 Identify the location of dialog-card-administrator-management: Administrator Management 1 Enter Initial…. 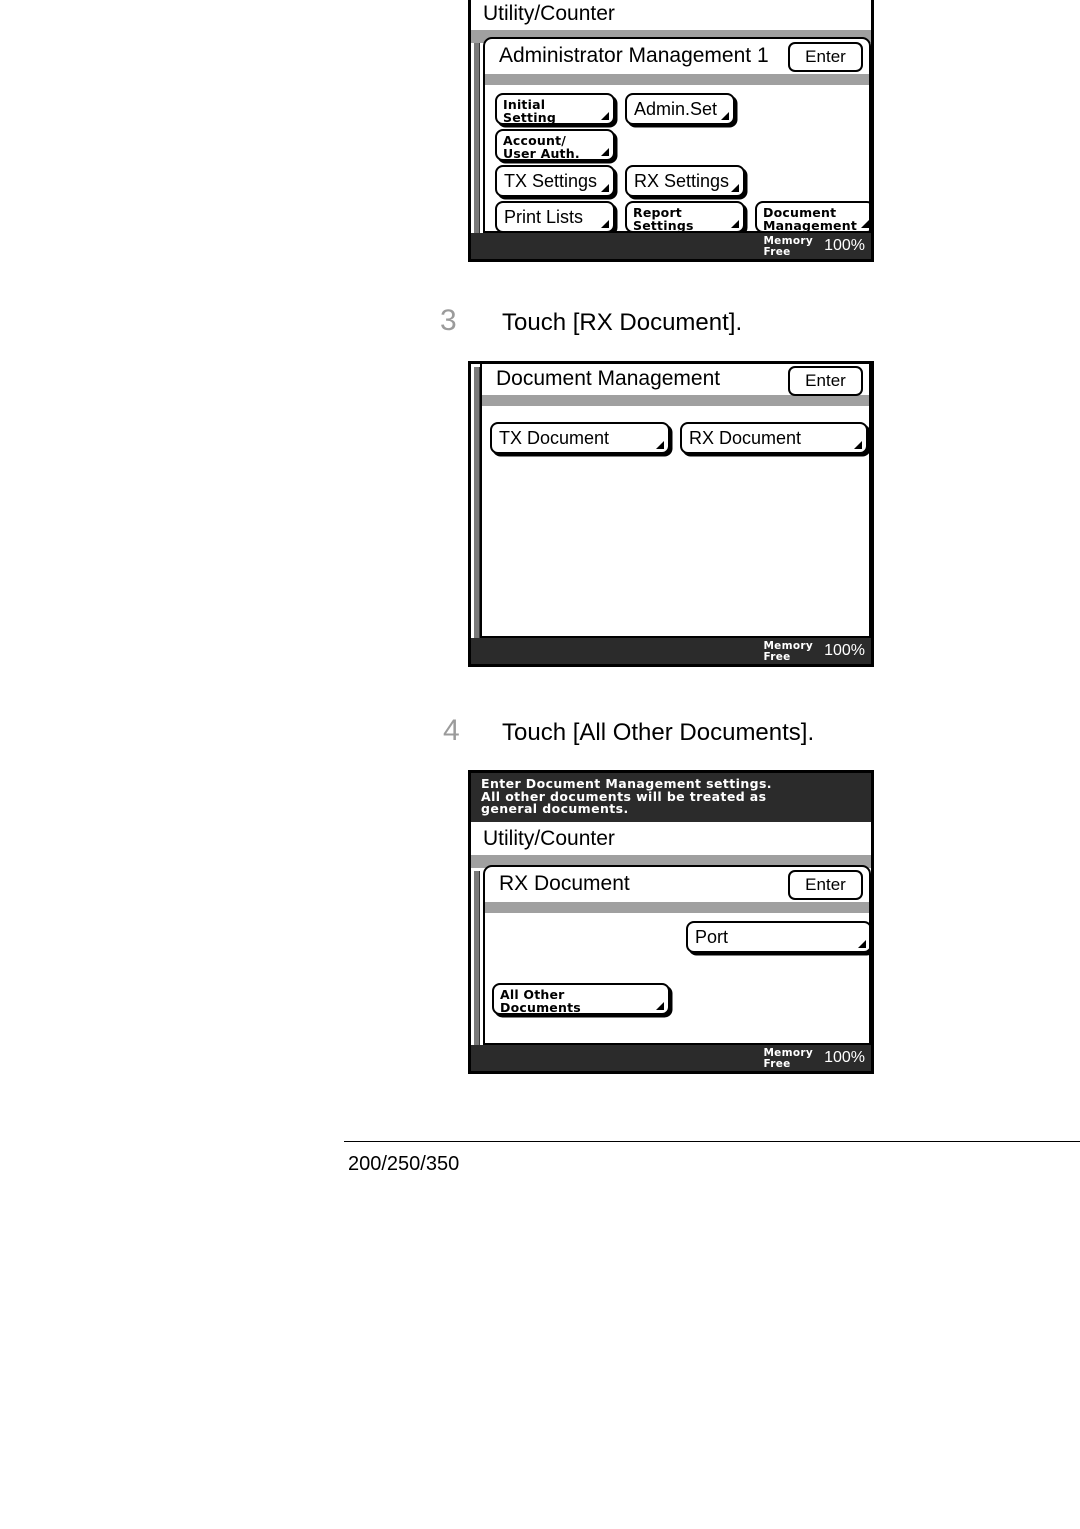
(677, 135).